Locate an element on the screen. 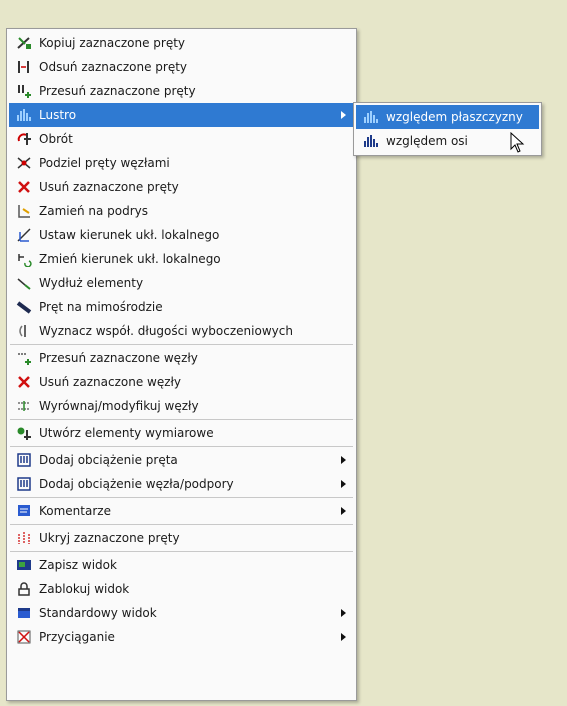  offset-bars-icon is located at coordinates (24, 67).